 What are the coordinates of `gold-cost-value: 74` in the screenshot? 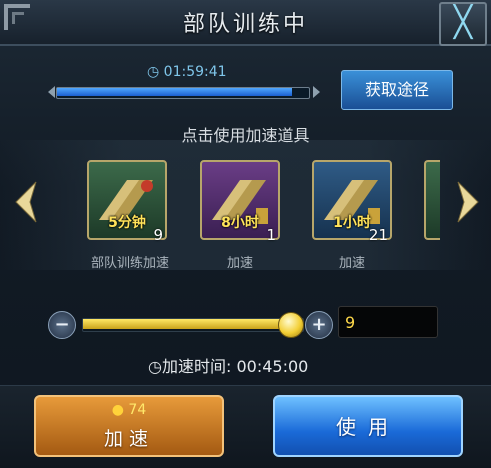 It's located at (137, 410).